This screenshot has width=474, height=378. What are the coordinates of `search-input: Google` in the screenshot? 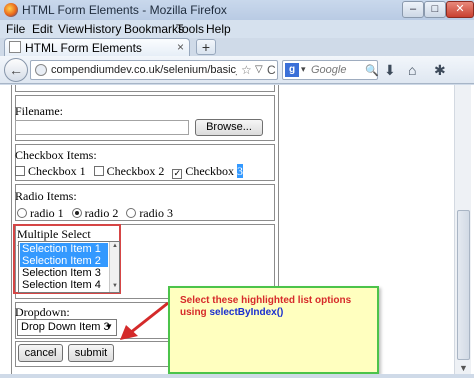 It's located at (328, 70).